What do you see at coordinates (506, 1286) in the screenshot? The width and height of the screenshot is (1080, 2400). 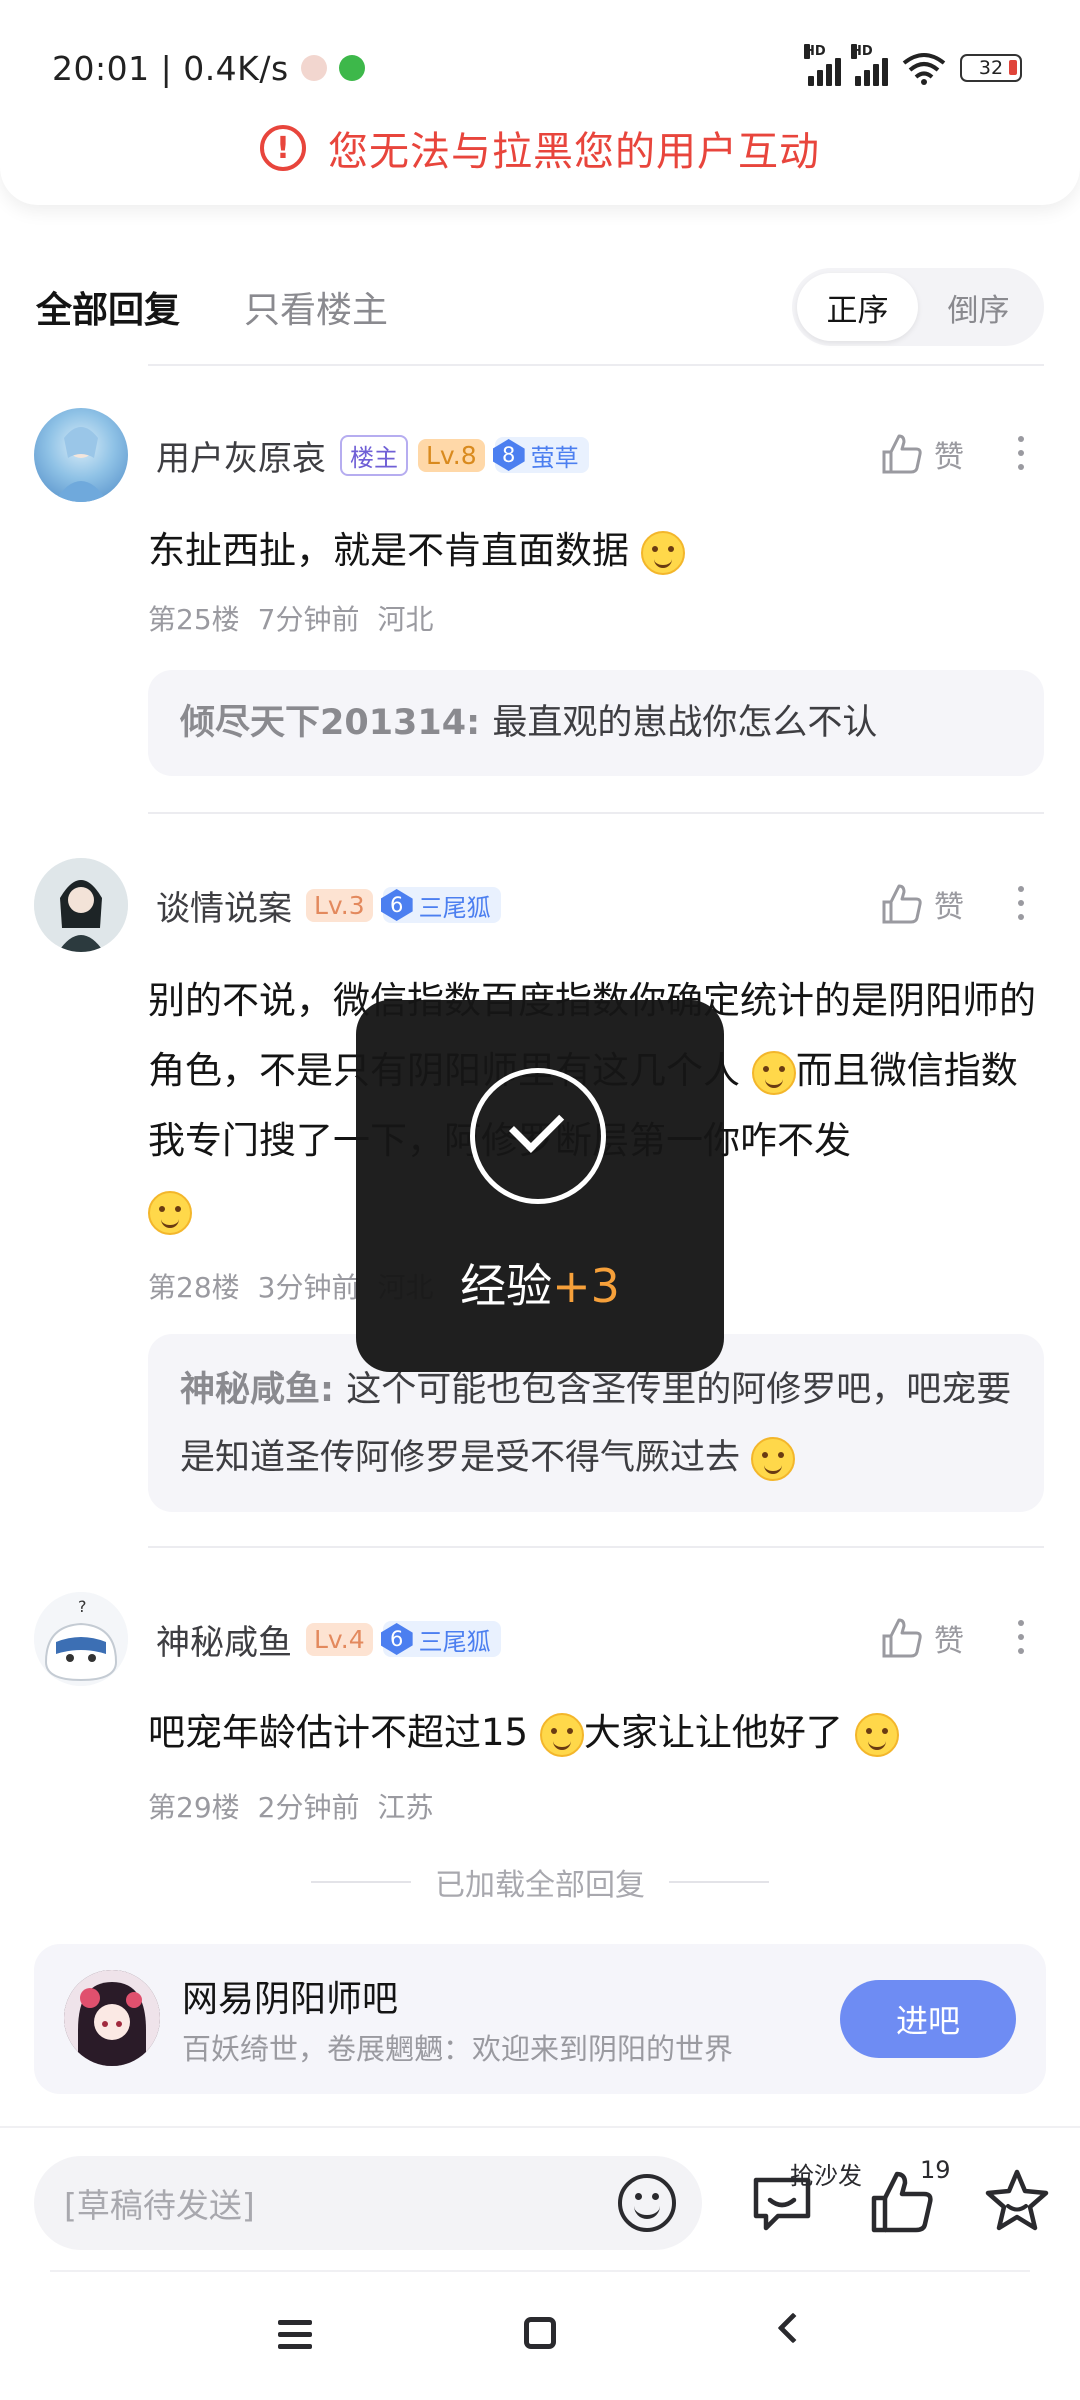 I see `toast-label: 经验` at bounding box center [506, 1286].